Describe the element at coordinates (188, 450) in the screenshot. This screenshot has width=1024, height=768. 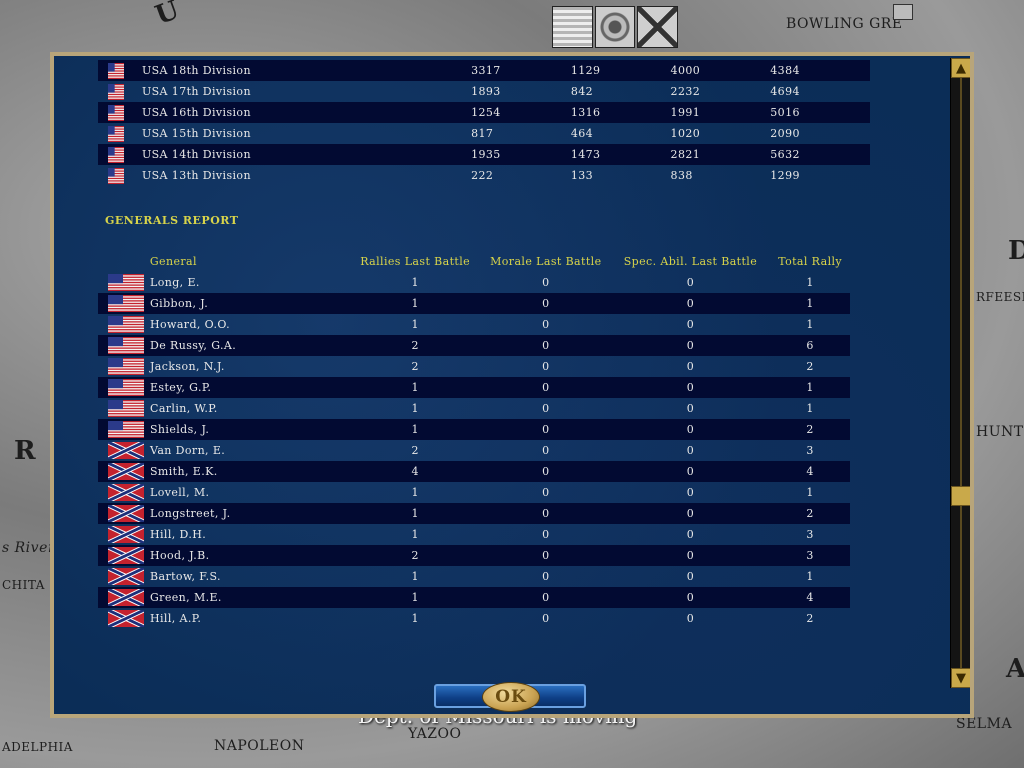
I see `general-name: Van Dorn, E.` at that location.